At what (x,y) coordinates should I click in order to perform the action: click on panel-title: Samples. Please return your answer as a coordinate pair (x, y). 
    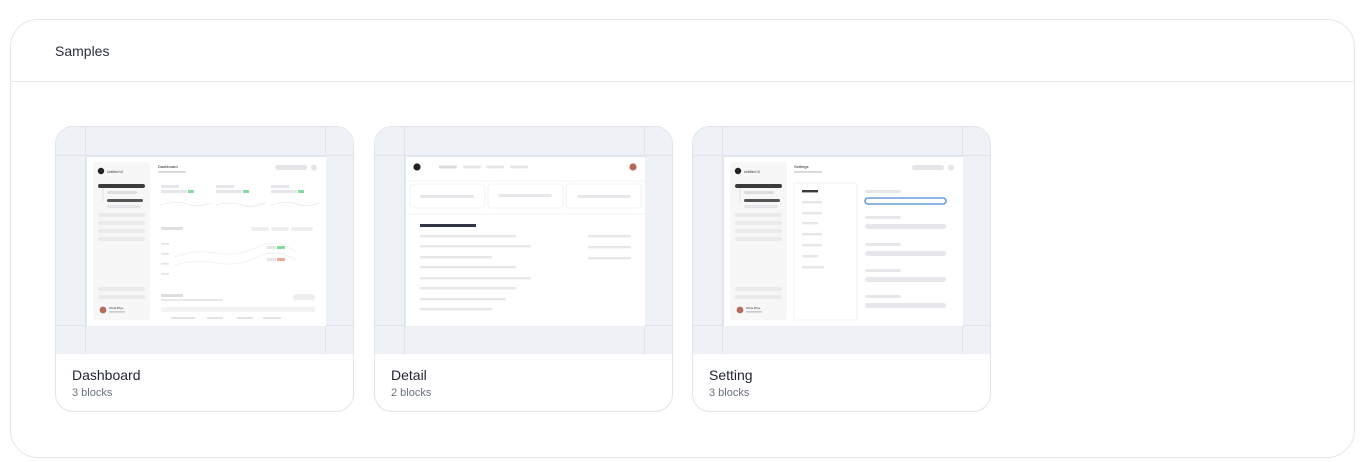
    Looking at the image, I should click on (82, 50).